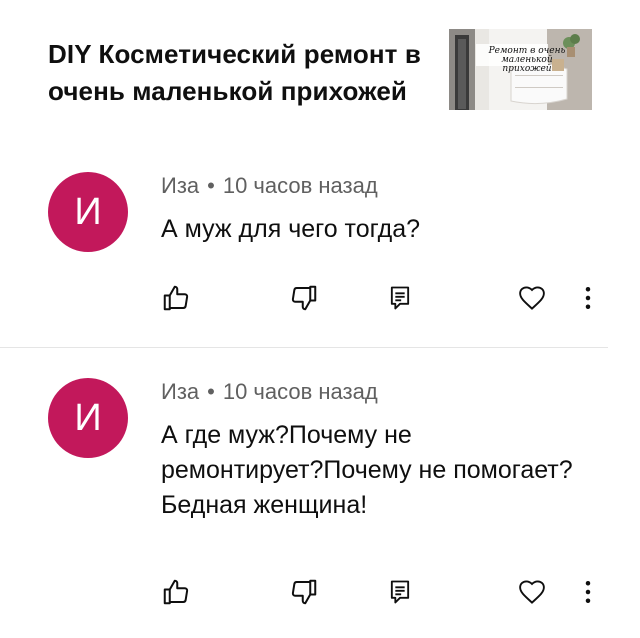  I want to click on comment-text: А муж для чего тогда?, so click(291, 229).